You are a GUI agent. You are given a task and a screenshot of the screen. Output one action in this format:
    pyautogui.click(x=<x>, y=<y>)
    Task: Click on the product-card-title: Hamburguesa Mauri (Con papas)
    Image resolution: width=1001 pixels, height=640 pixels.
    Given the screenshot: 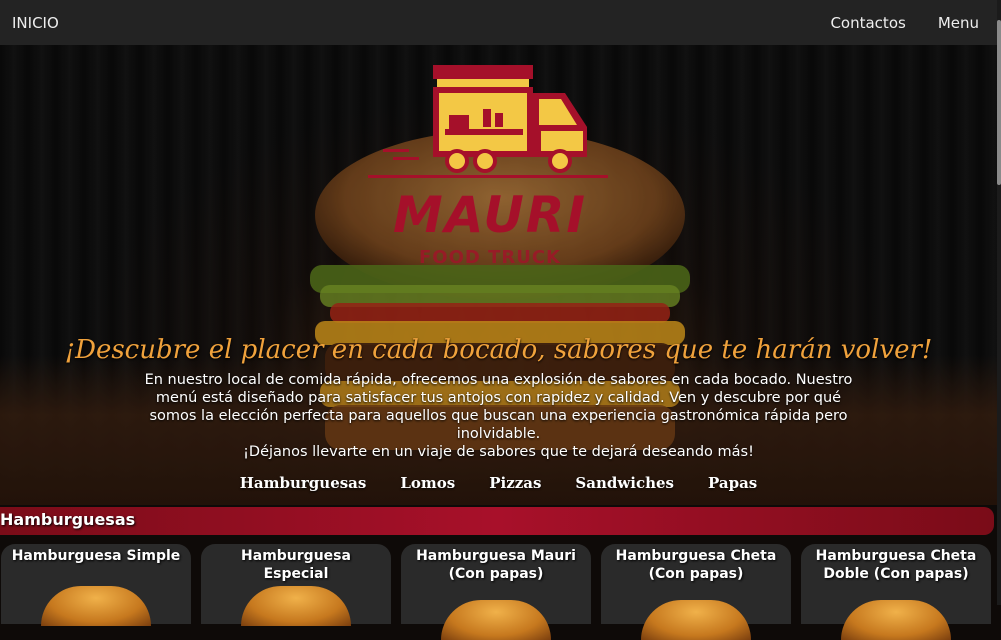 What is the action you would take?
    pyautogui.click(x=496, y=565)
    